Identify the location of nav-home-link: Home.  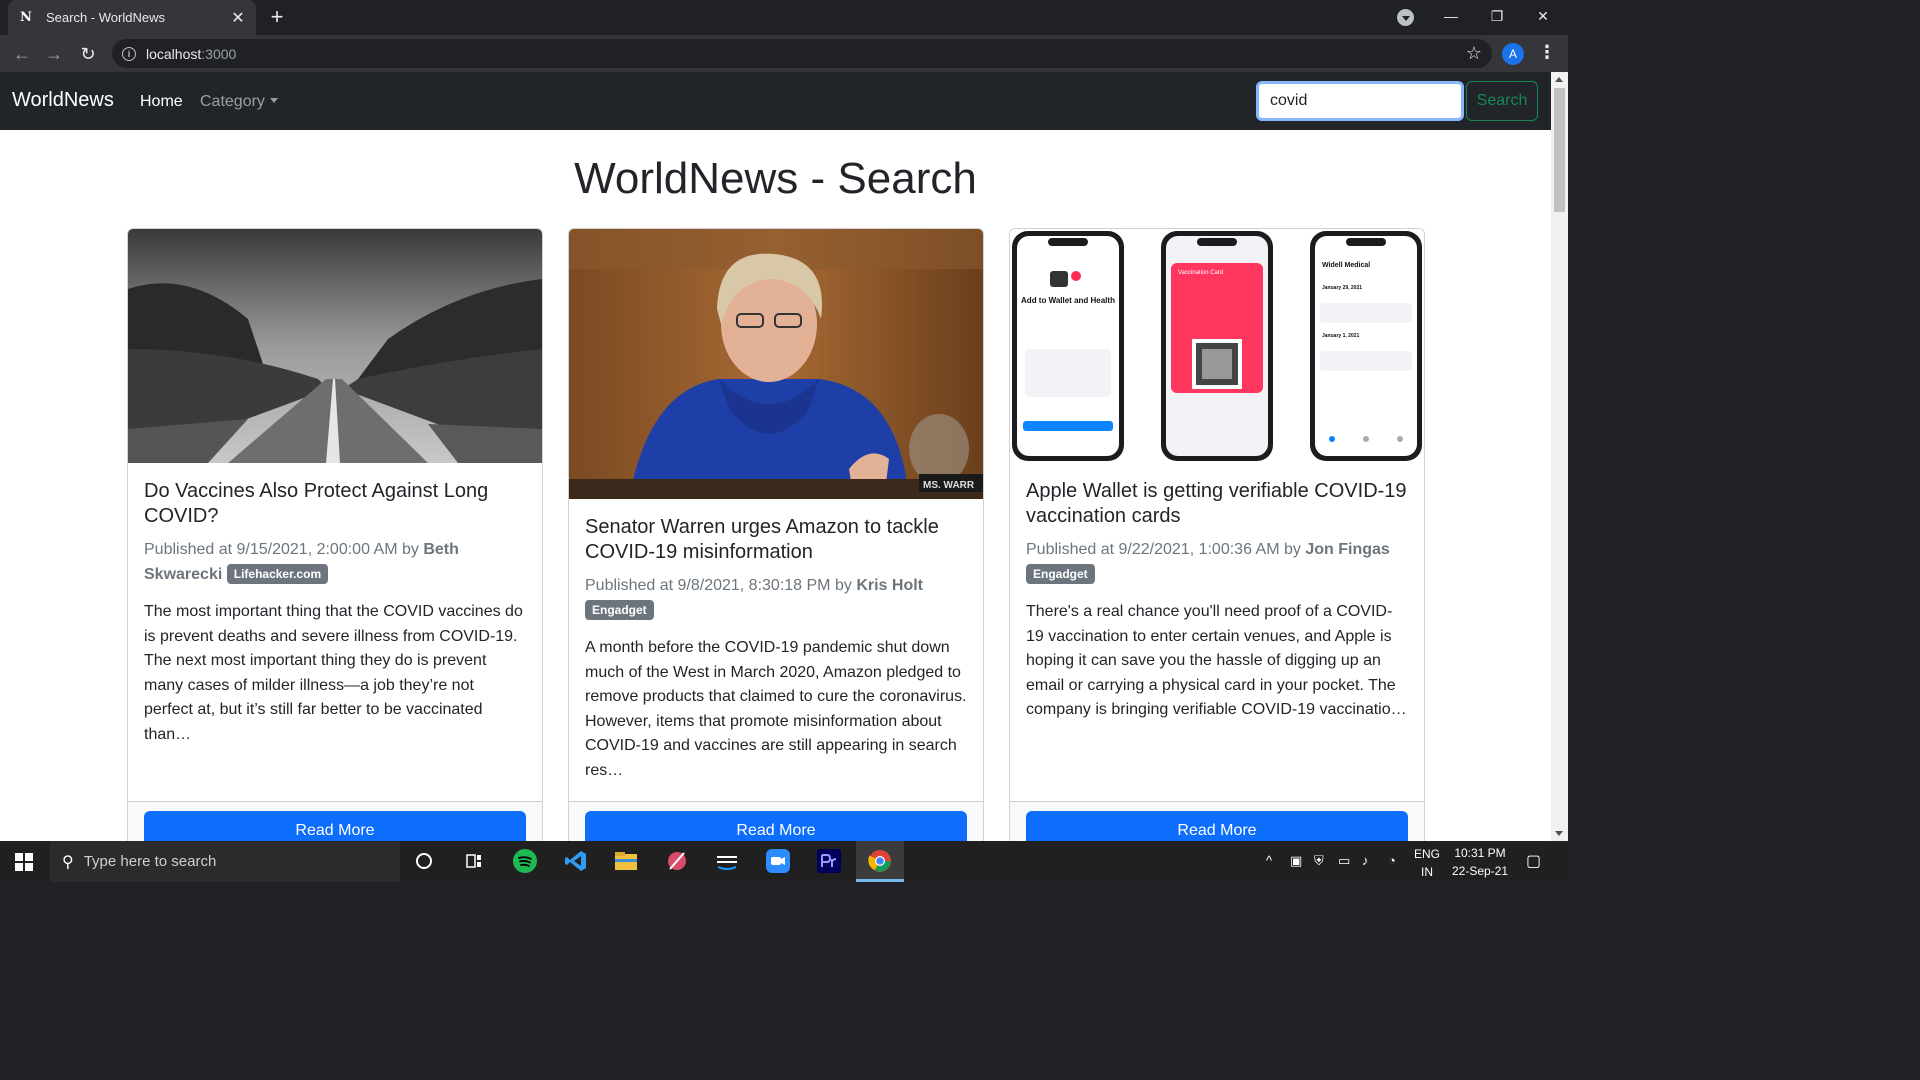
(161, 102).